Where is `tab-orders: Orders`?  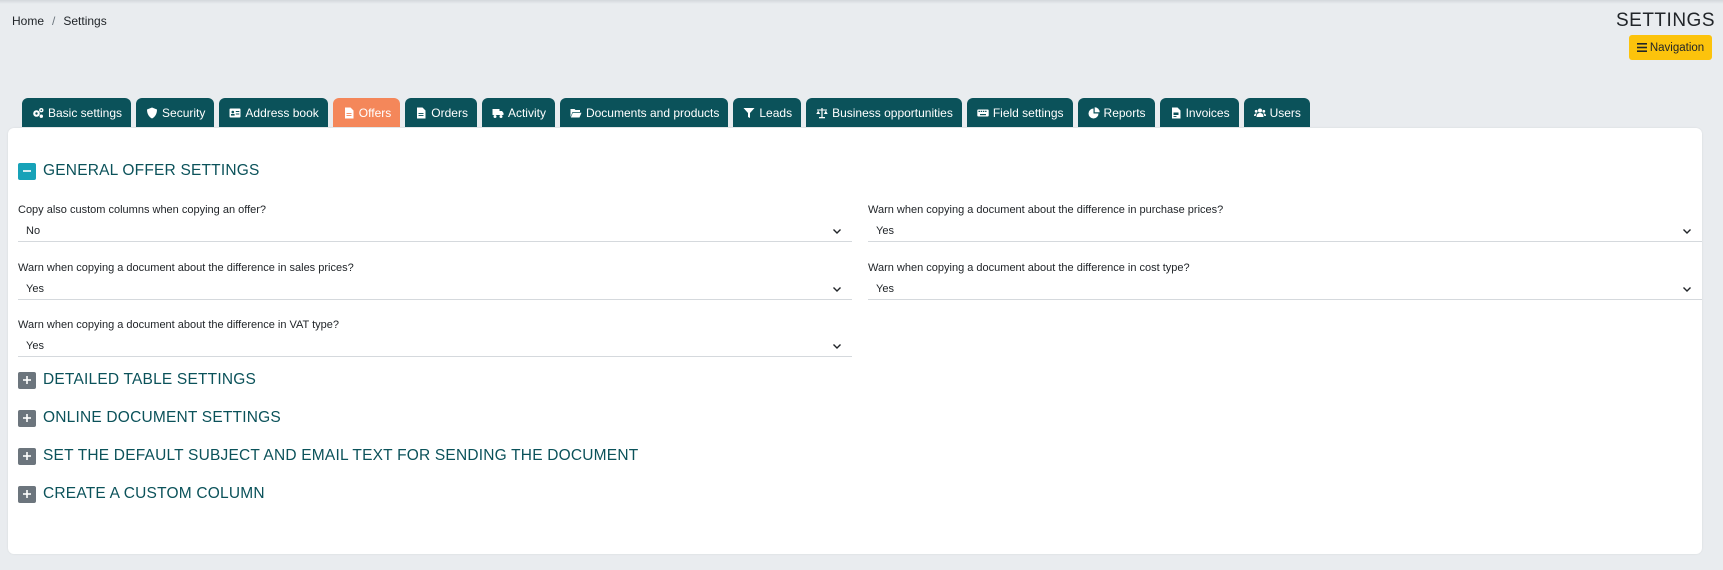
tab-orders: Orders is located at coordinates (441, 112).